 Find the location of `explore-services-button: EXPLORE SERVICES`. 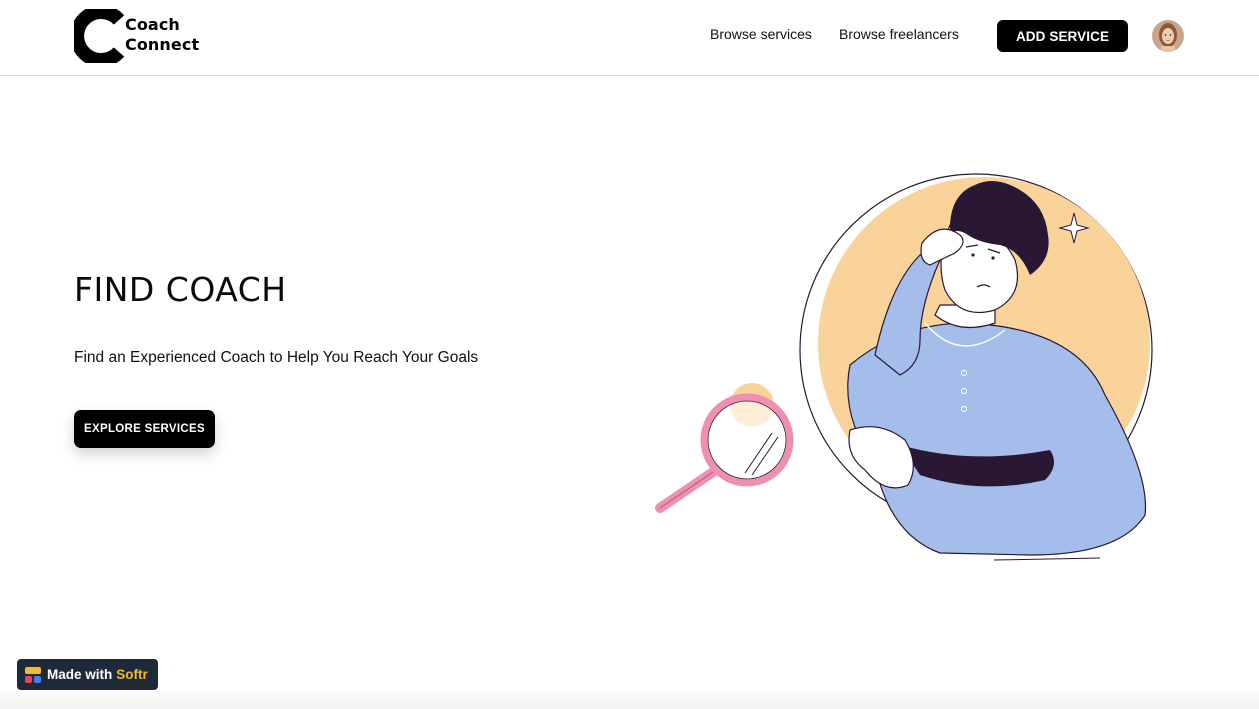

explore-services-button: EXPLORE SERVICES is located at coordinates (144, 429).